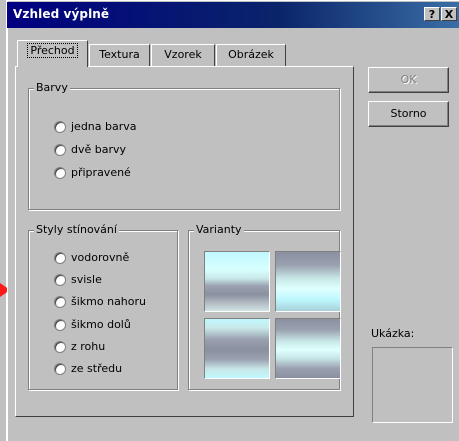 The width and height of the screenshot is (459, 441). I want to click on preview-box, so click(412, 385).